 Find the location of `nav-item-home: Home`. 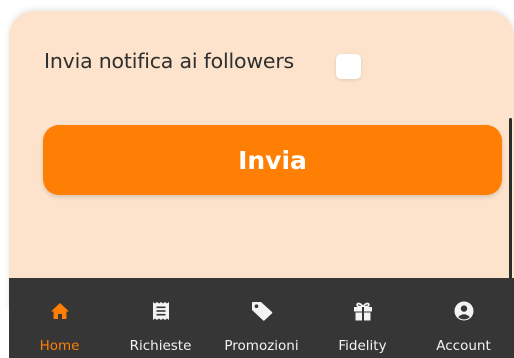

nav-item-home: Home is located at coordinates (59, 318).